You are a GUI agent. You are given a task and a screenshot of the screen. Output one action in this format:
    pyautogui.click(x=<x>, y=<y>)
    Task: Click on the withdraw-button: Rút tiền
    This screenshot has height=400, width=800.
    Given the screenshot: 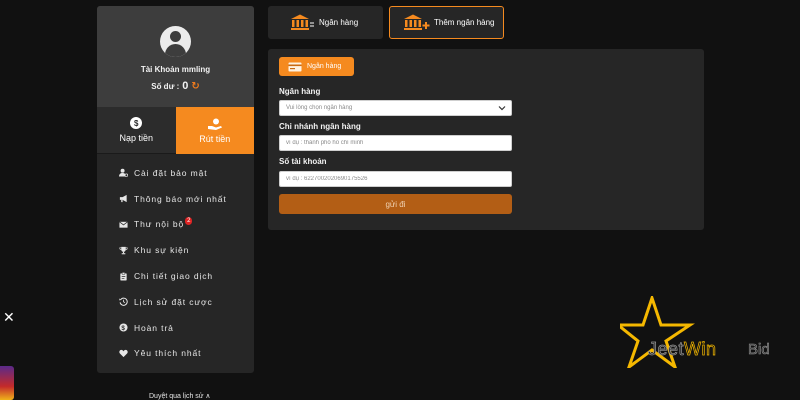 What is the action you would take?
    pyautogui.click(x=214, y=130)
    